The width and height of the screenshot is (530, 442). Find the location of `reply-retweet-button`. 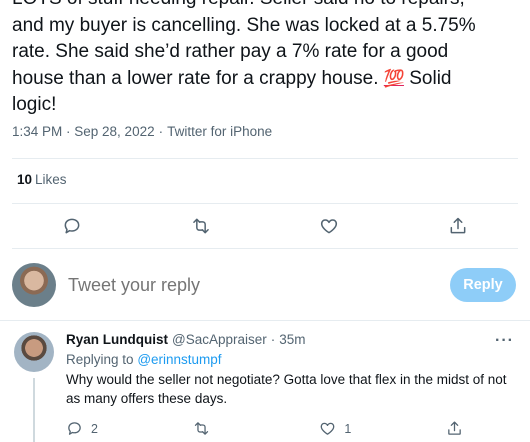

reply-retweet-button is located at coordinates (238, 428).